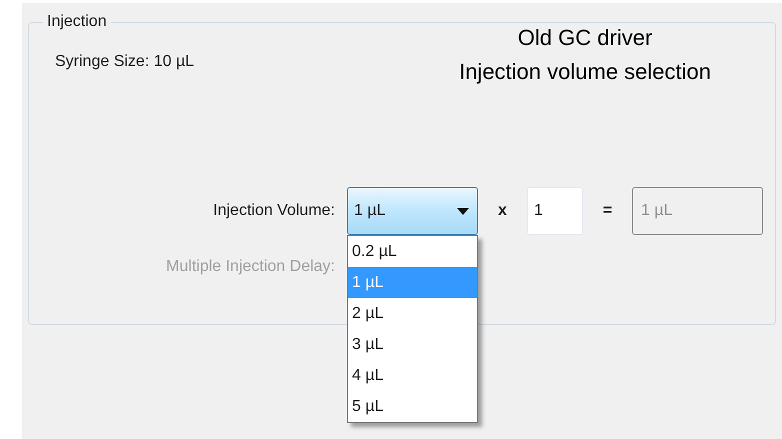 The height and width of the screenshot is (439, 782). What do you see at coordinates (585, 38) in the screenshot?
I see `annotation-text: Old GC driver` at bounding box center [585, 38].